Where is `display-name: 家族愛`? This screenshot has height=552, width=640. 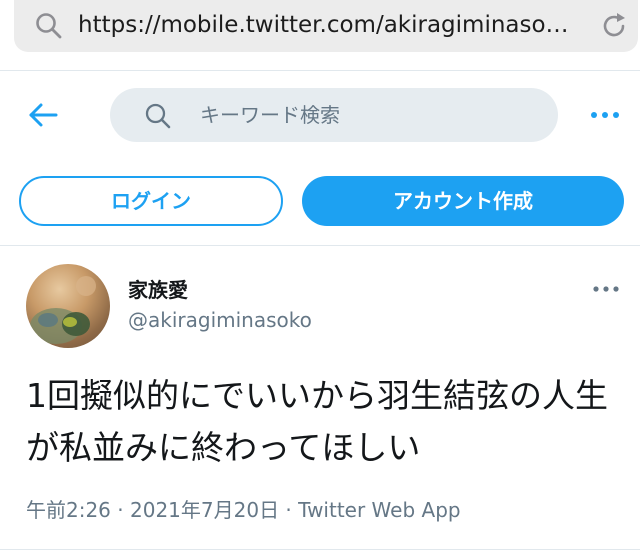
display-name: 家族愛 is located at coordinates (158, 288).